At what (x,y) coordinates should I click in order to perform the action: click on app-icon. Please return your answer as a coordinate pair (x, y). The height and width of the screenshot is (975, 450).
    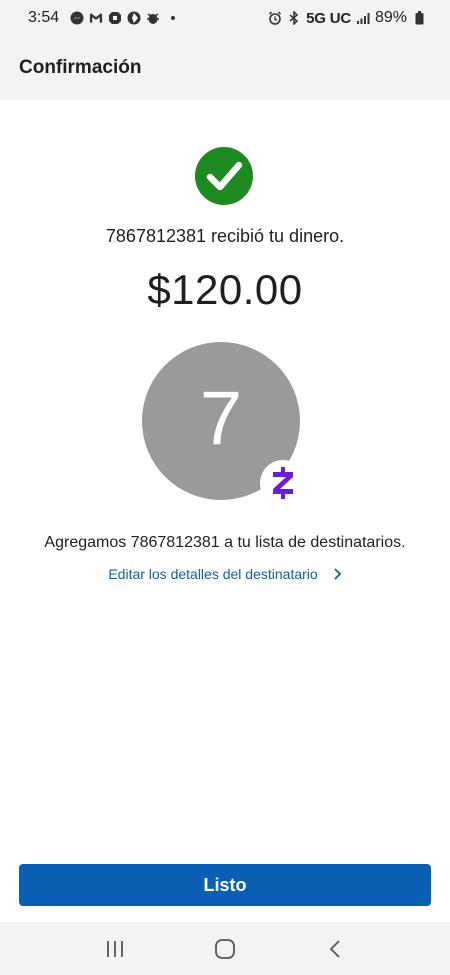
    Looking at the image, I should click on (134, 18).